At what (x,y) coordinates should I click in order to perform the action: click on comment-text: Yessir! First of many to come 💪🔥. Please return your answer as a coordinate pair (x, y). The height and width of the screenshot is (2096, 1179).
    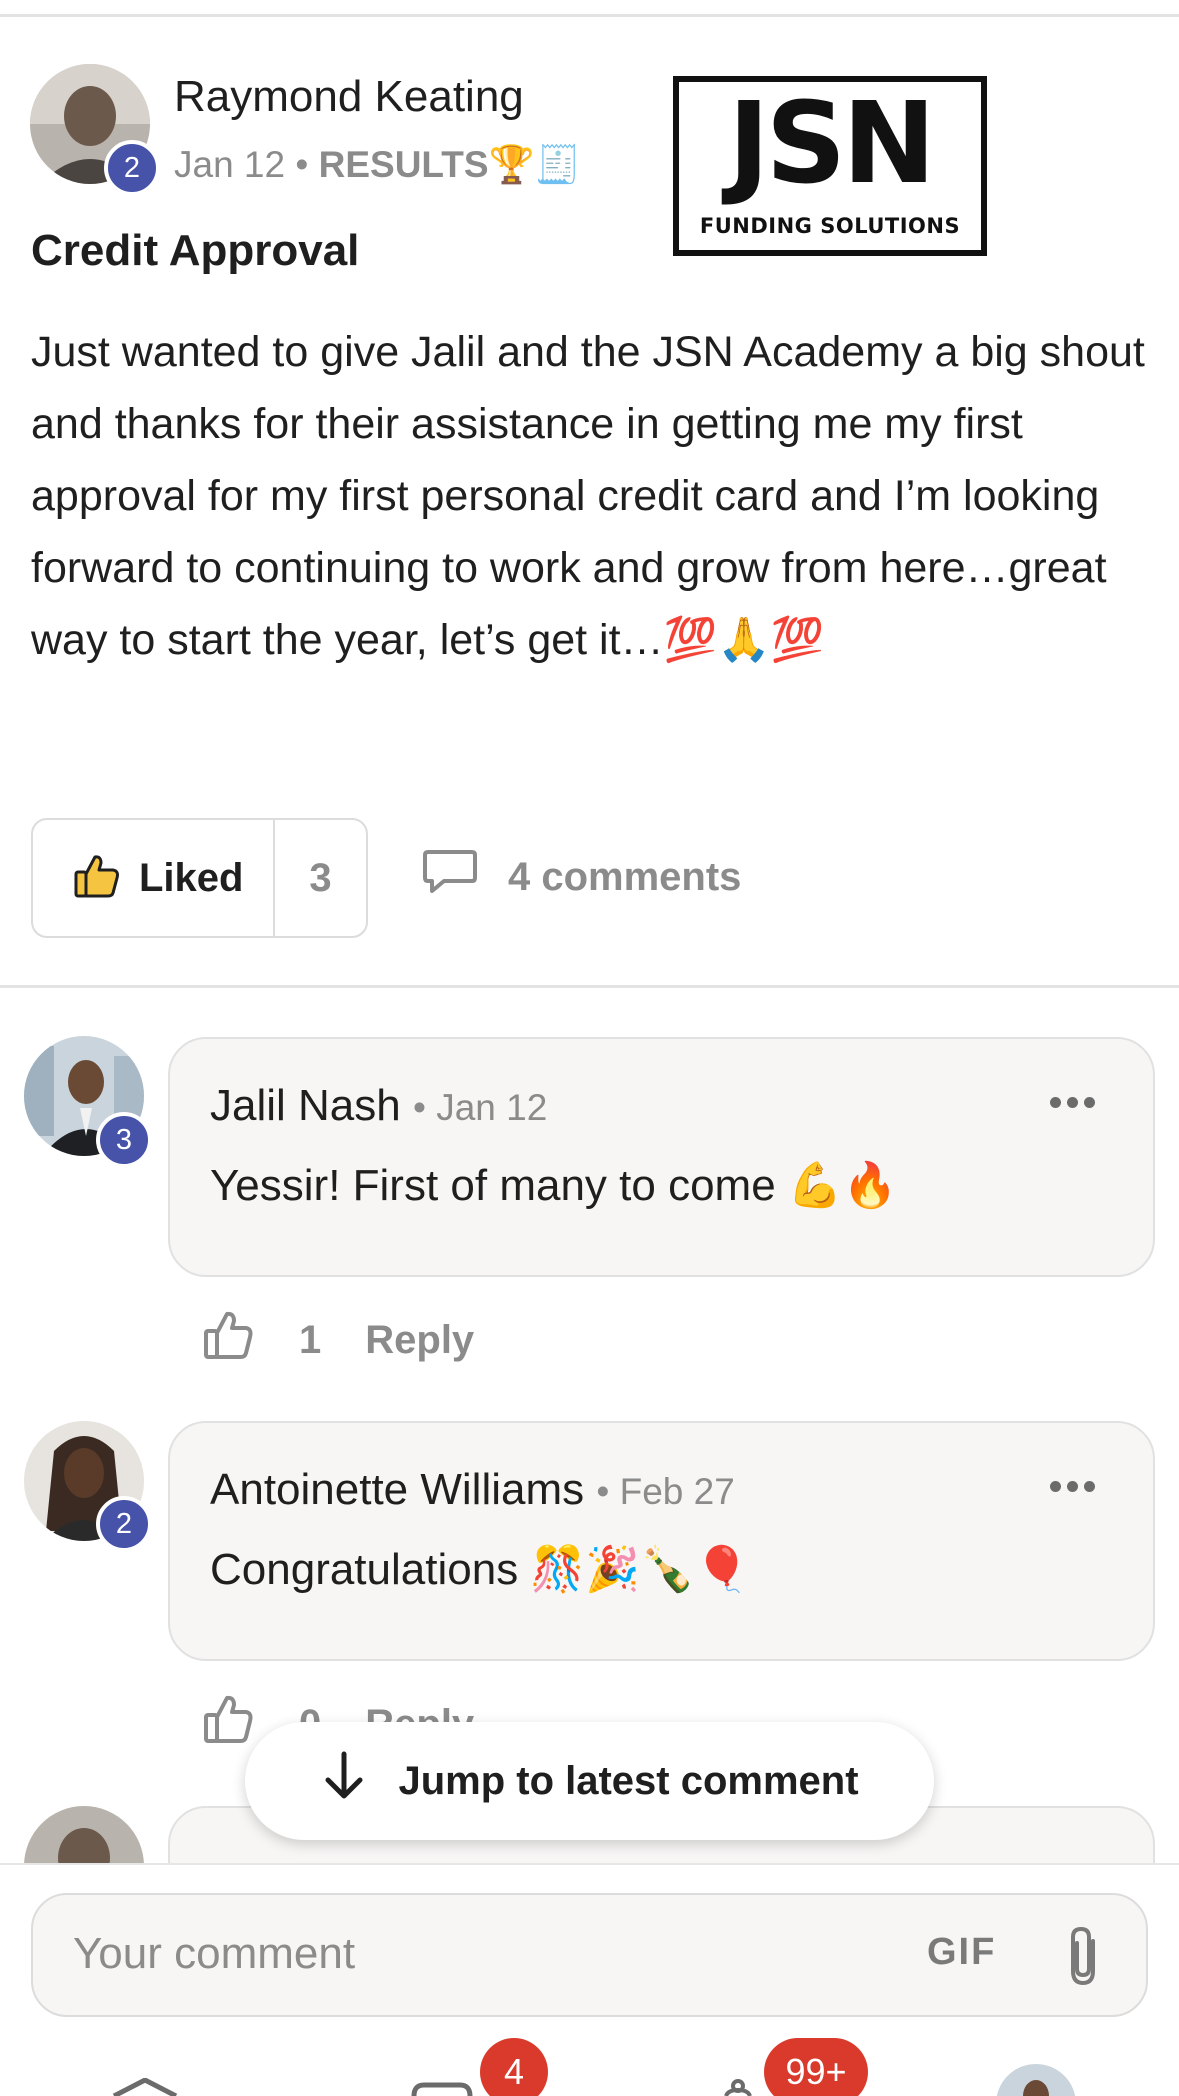
    Looking at the image, I should click on (554, 1185).